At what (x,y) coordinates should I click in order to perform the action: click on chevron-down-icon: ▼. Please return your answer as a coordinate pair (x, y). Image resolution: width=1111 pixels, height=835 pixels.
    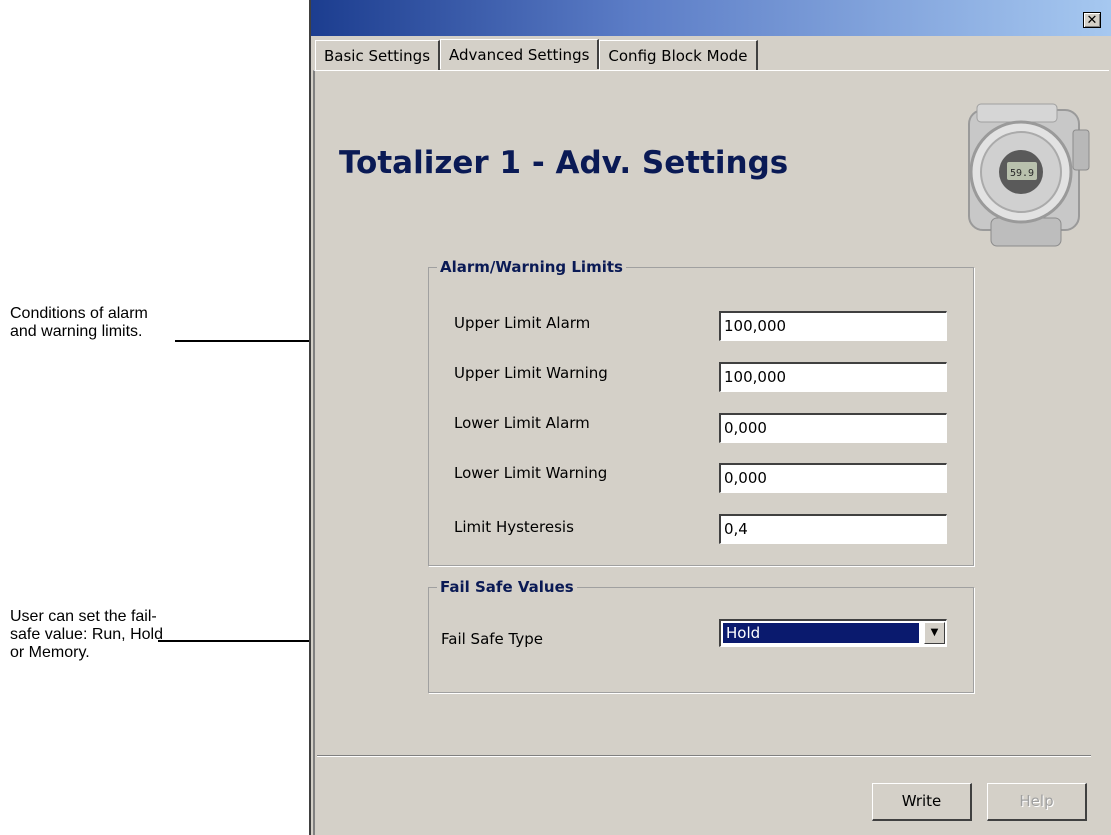
    Looking at the image, I should click on (934, 633).